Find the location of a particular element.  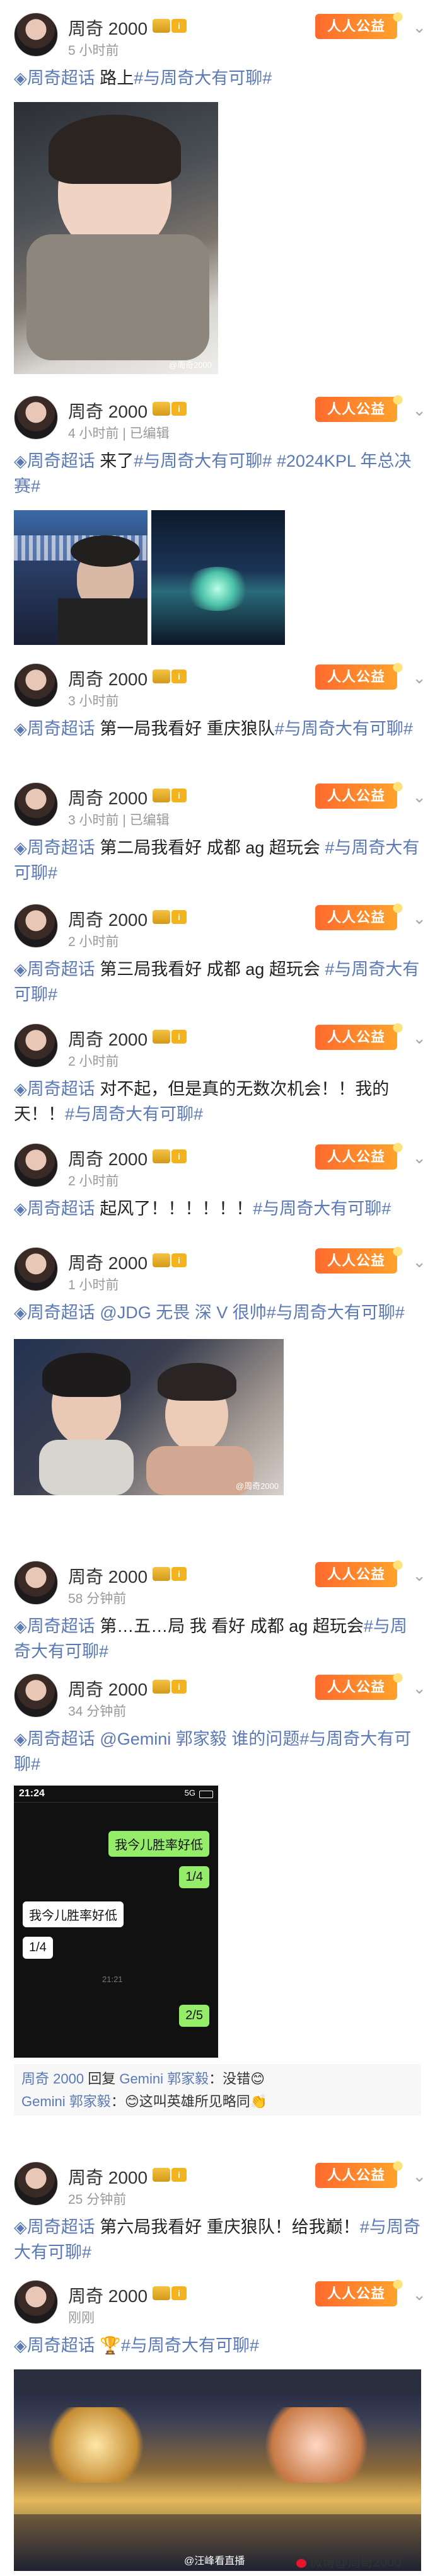

comment-author: 周奇 2000 is located at coordinates (53, 2079).